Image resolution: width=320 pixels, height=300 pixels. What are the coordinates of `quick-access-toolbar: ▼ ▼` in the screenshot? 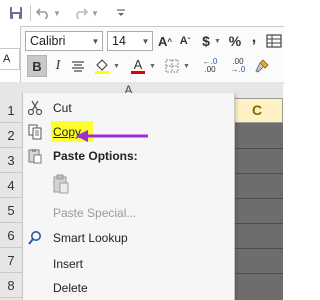 It's located at (141, 13).